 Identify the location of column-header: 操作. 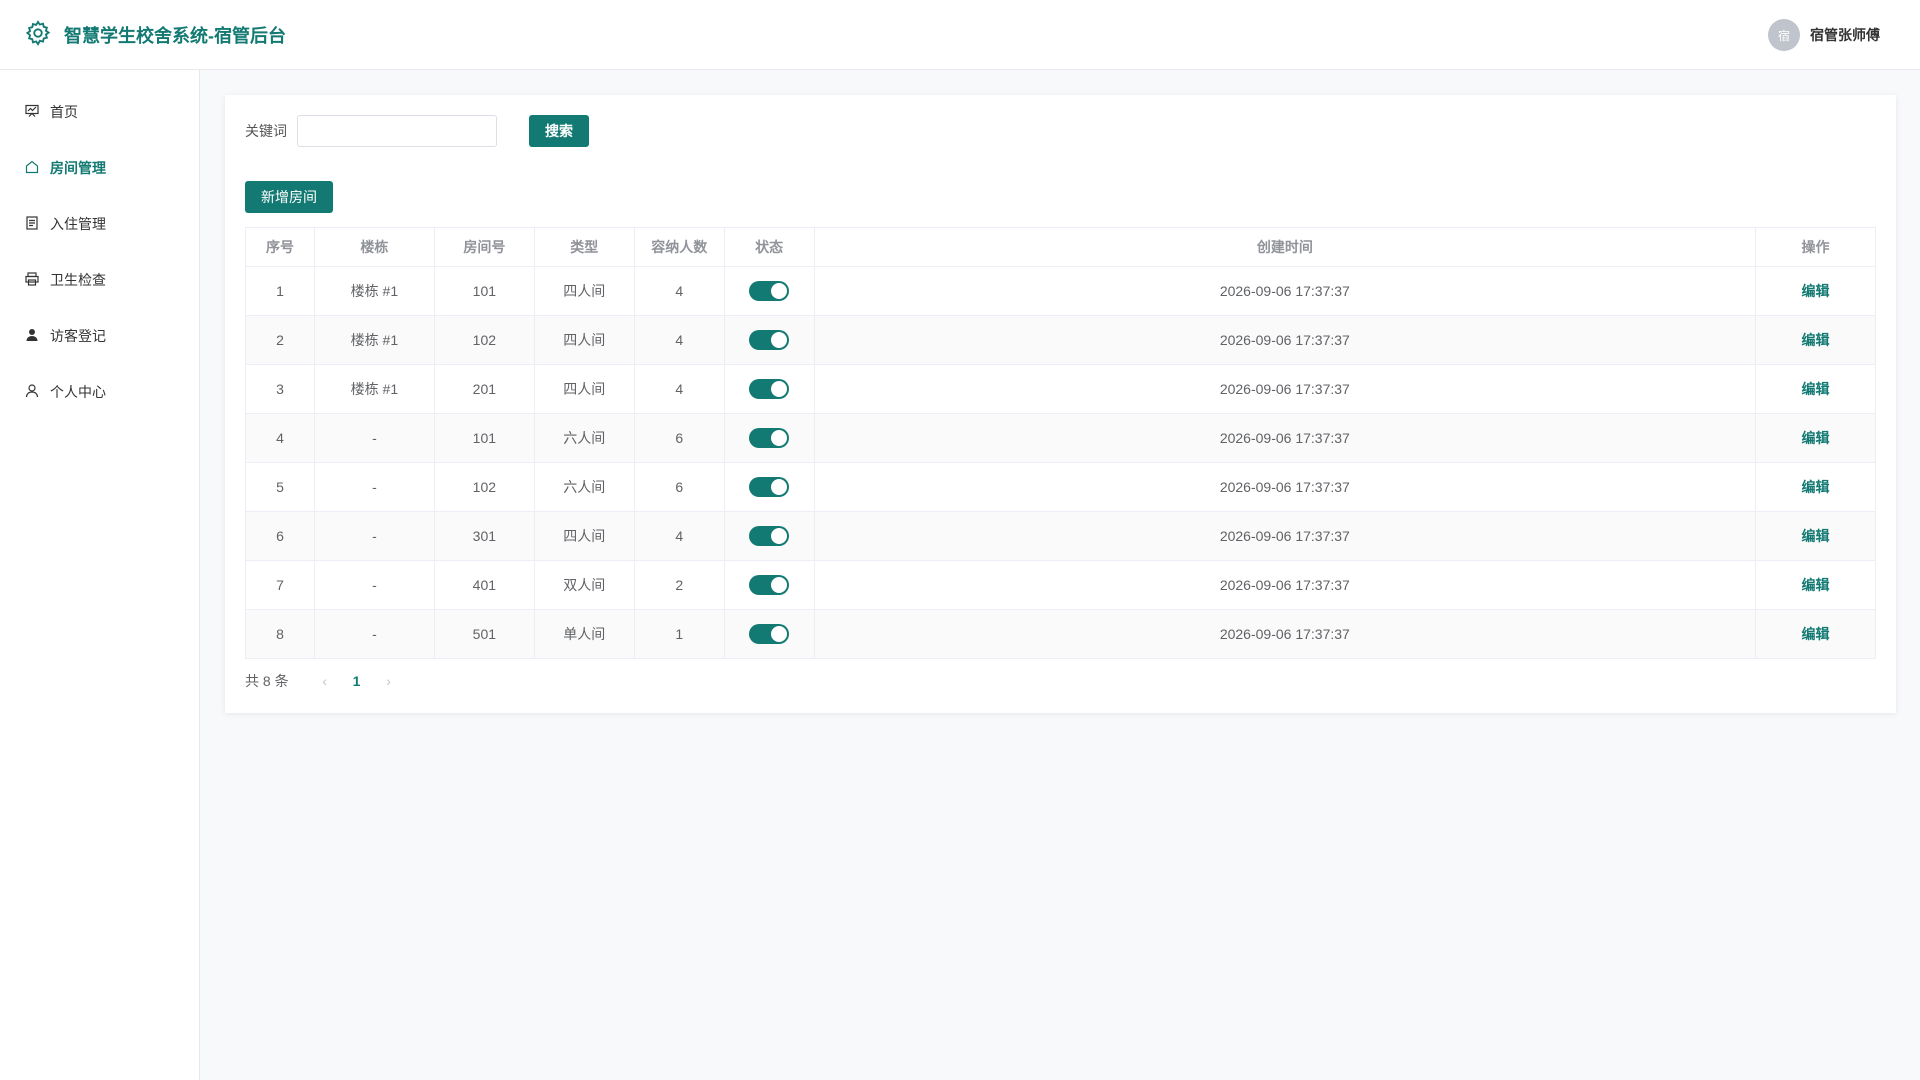
(1815, 247).